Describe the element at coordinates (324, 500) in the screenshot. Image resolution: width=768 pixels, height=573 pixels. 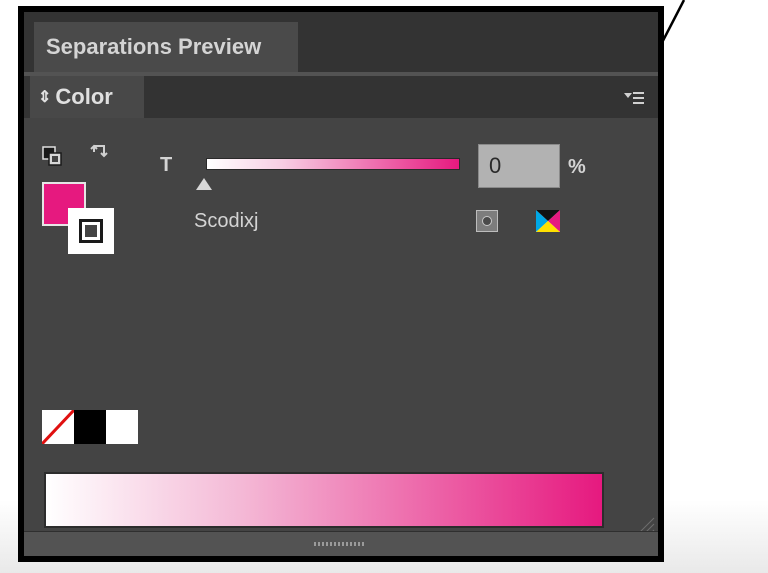
I see `color-ramp` at that location.